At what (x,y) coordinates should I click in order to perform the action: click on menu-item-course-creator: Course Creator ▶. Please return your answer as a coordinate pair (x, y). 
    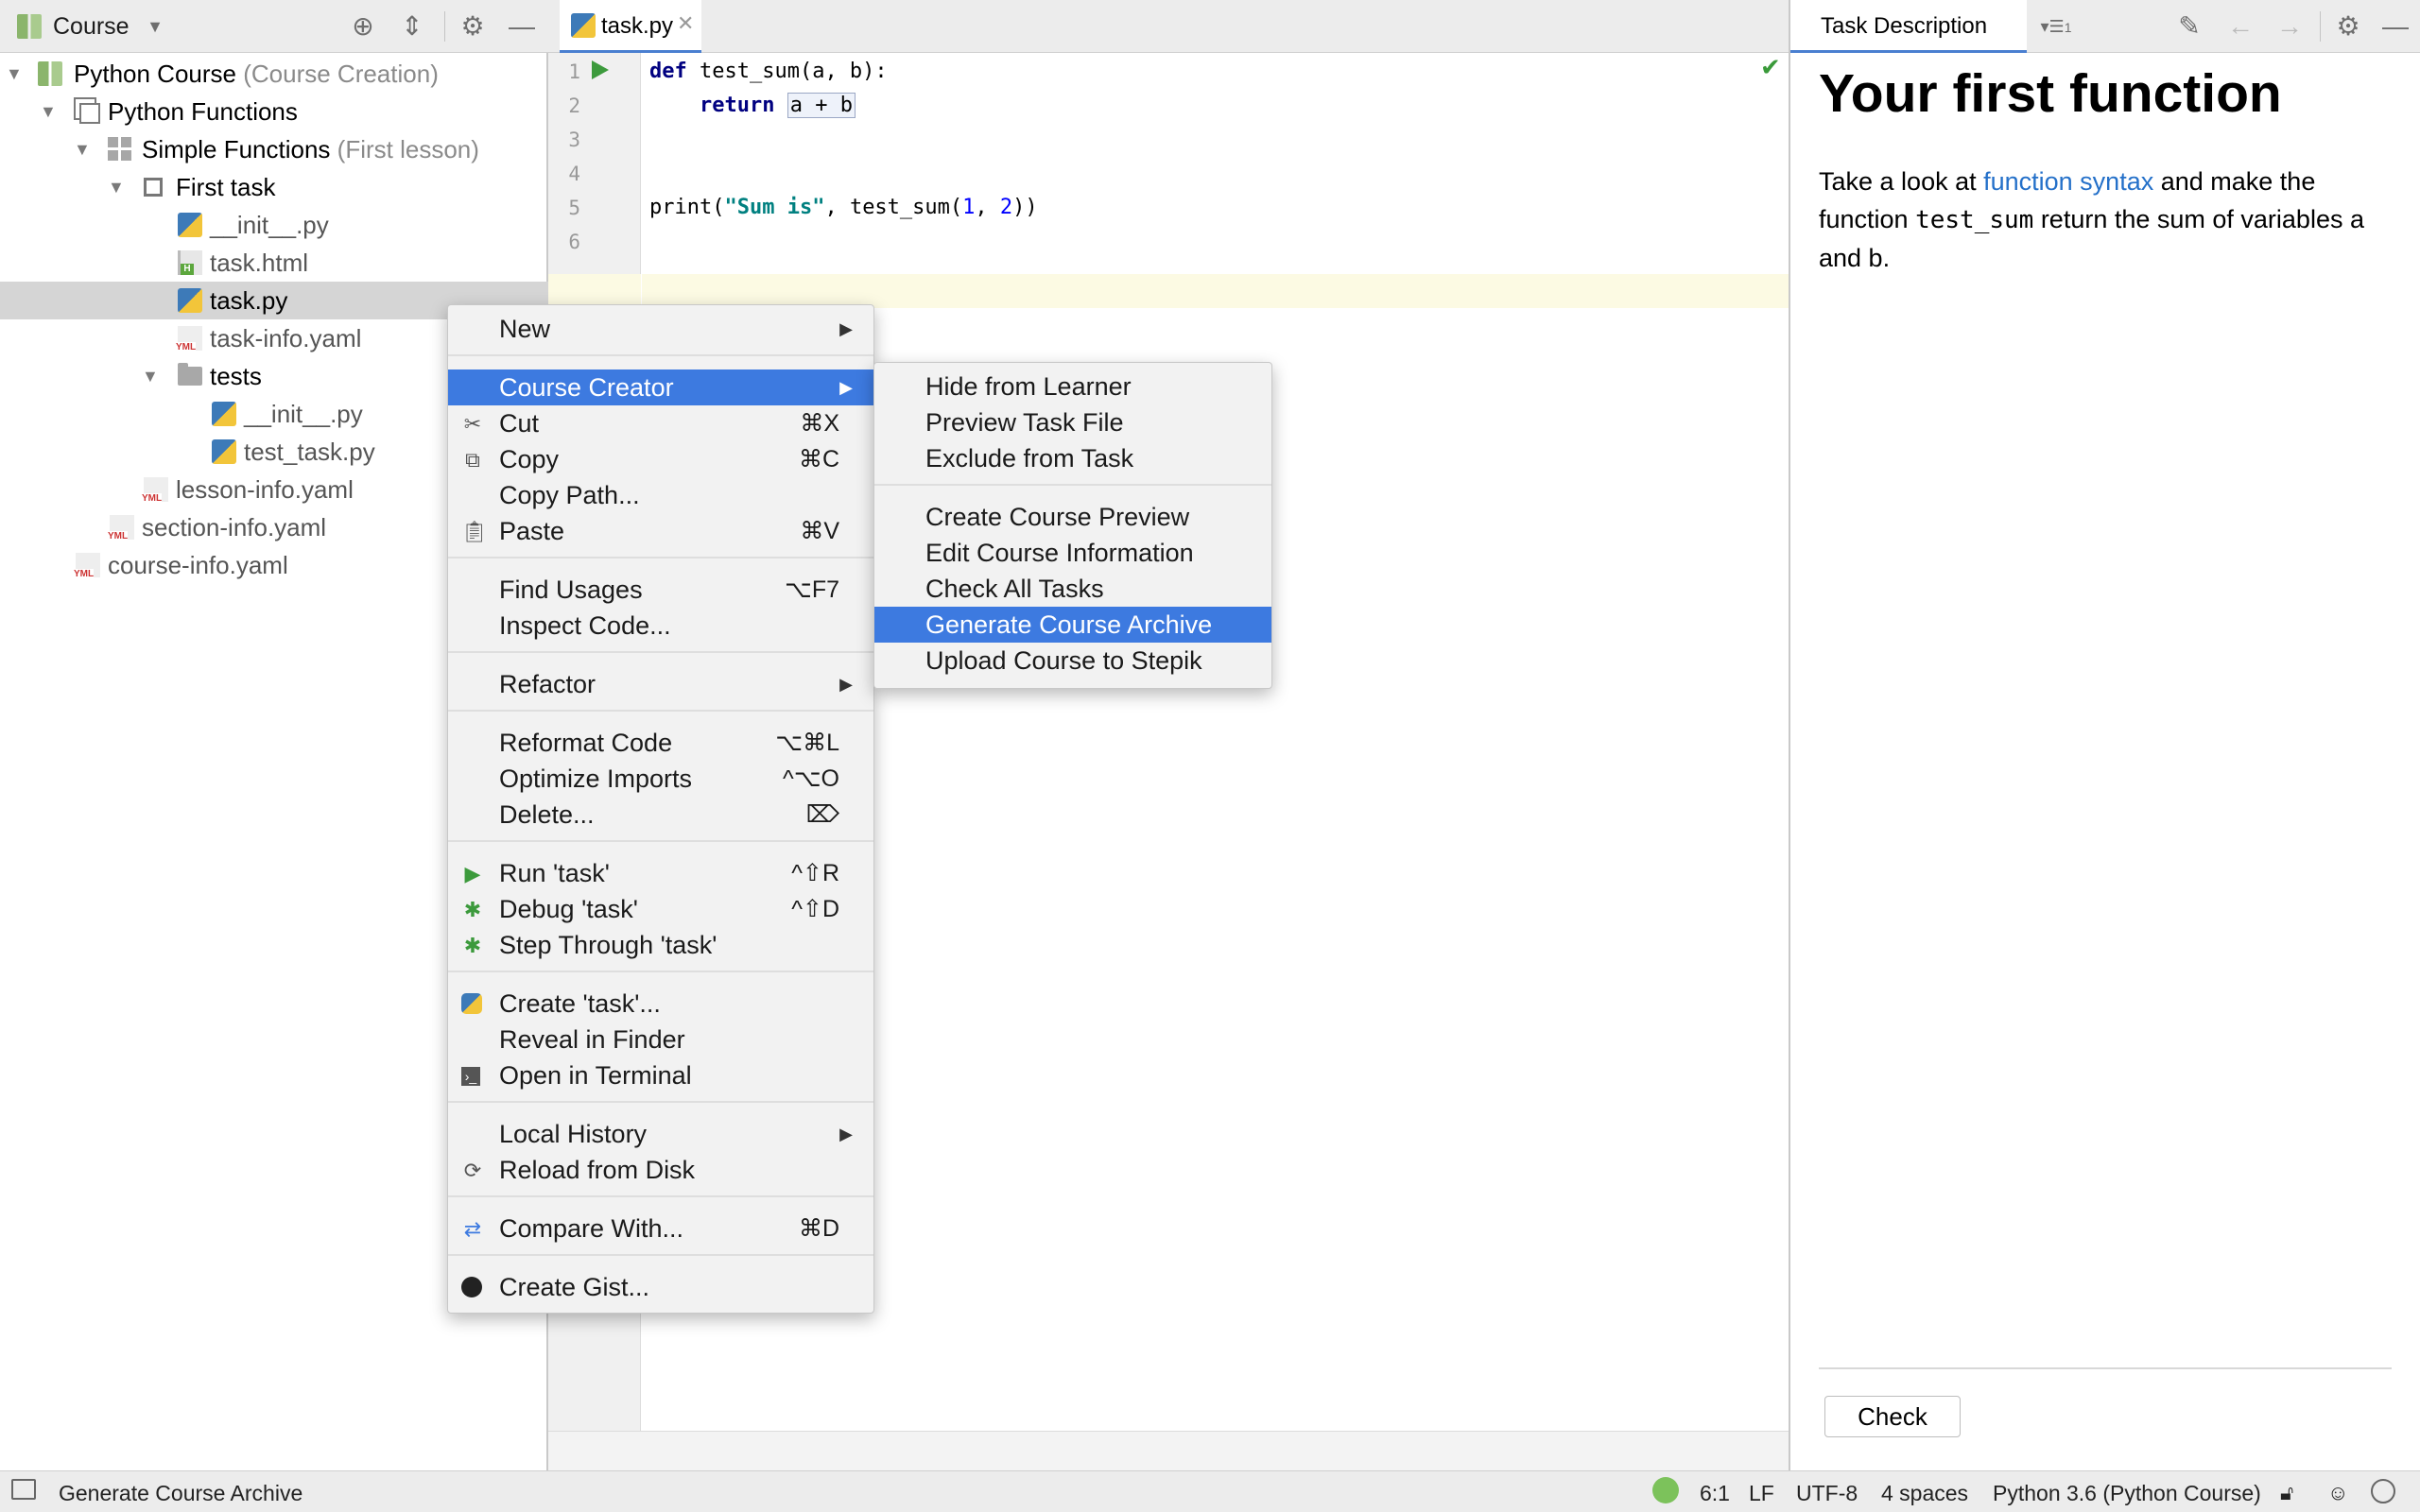
    Looking at the image, I should click on (660, 387).